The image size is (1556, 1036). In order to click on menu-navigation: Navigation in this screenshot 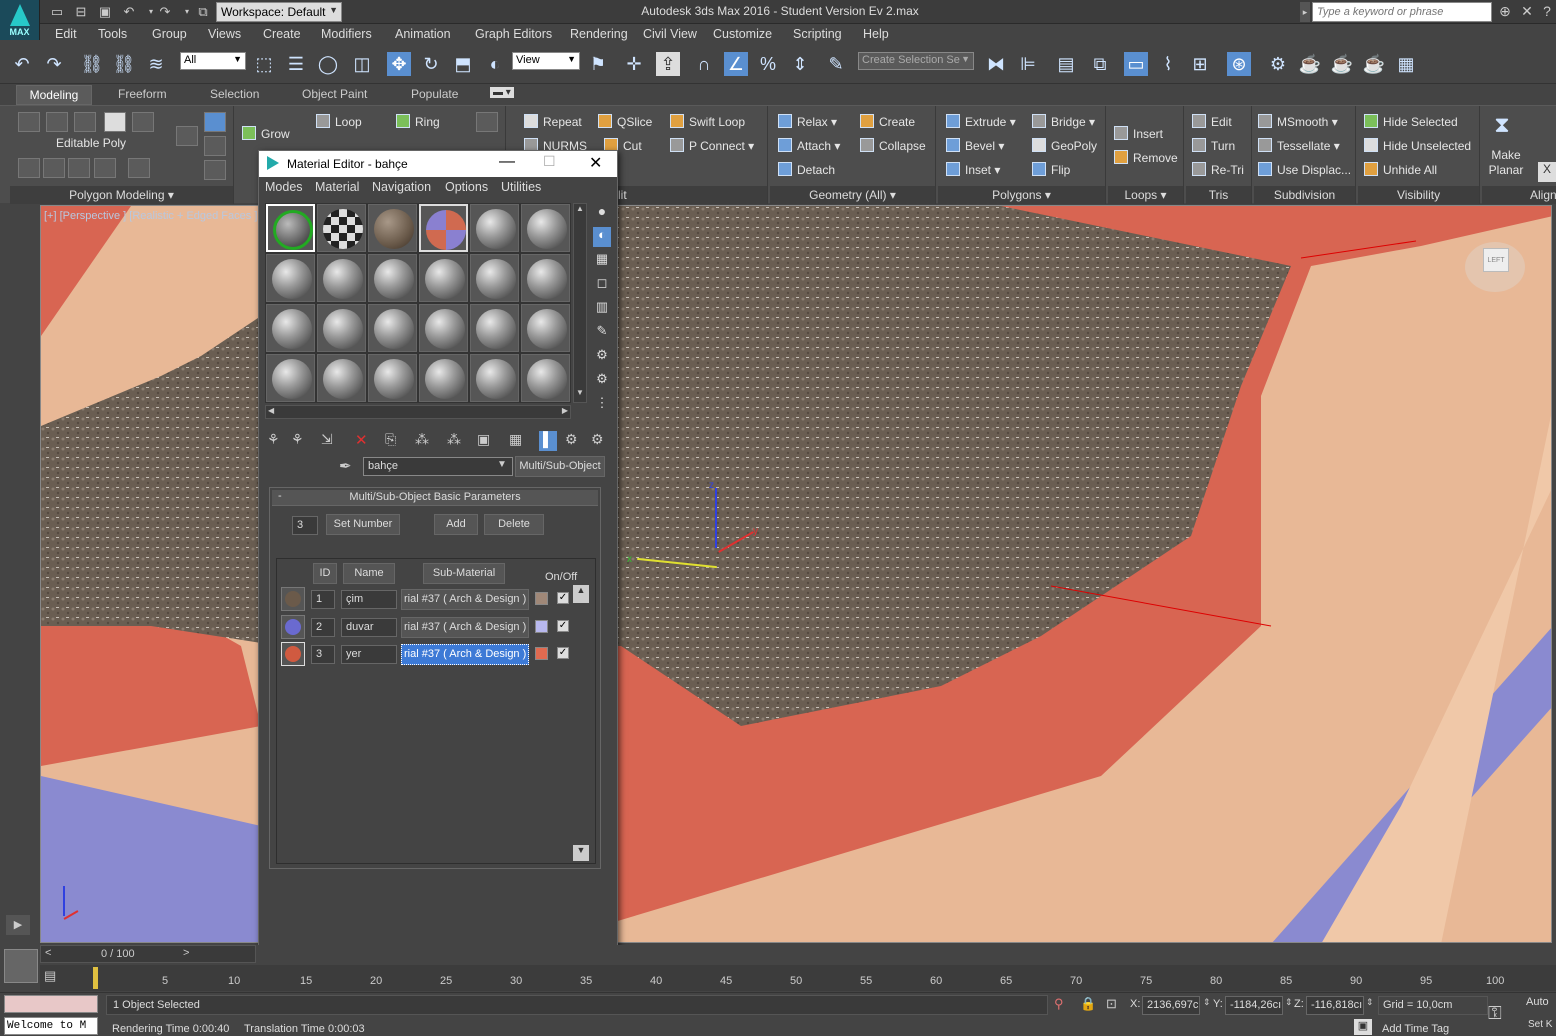, I will do `click(401, 187)`.